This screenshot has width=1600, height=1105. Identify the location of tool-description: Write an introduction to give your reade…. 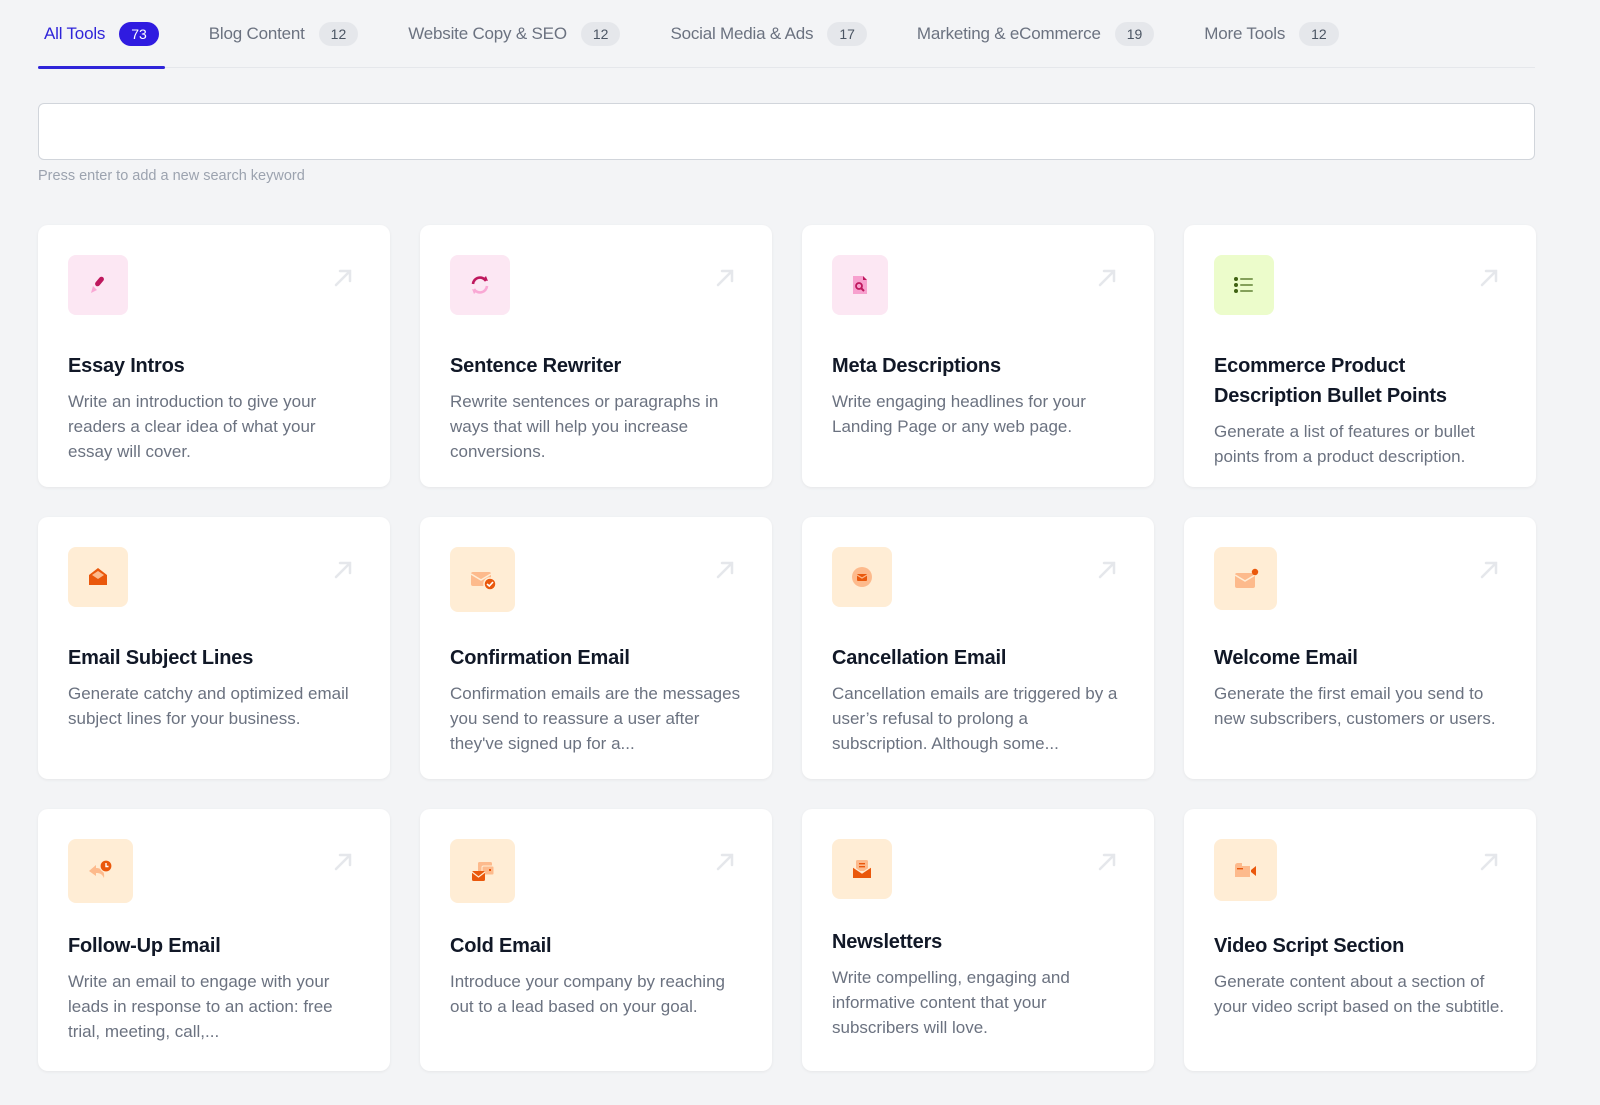
(192, 426).